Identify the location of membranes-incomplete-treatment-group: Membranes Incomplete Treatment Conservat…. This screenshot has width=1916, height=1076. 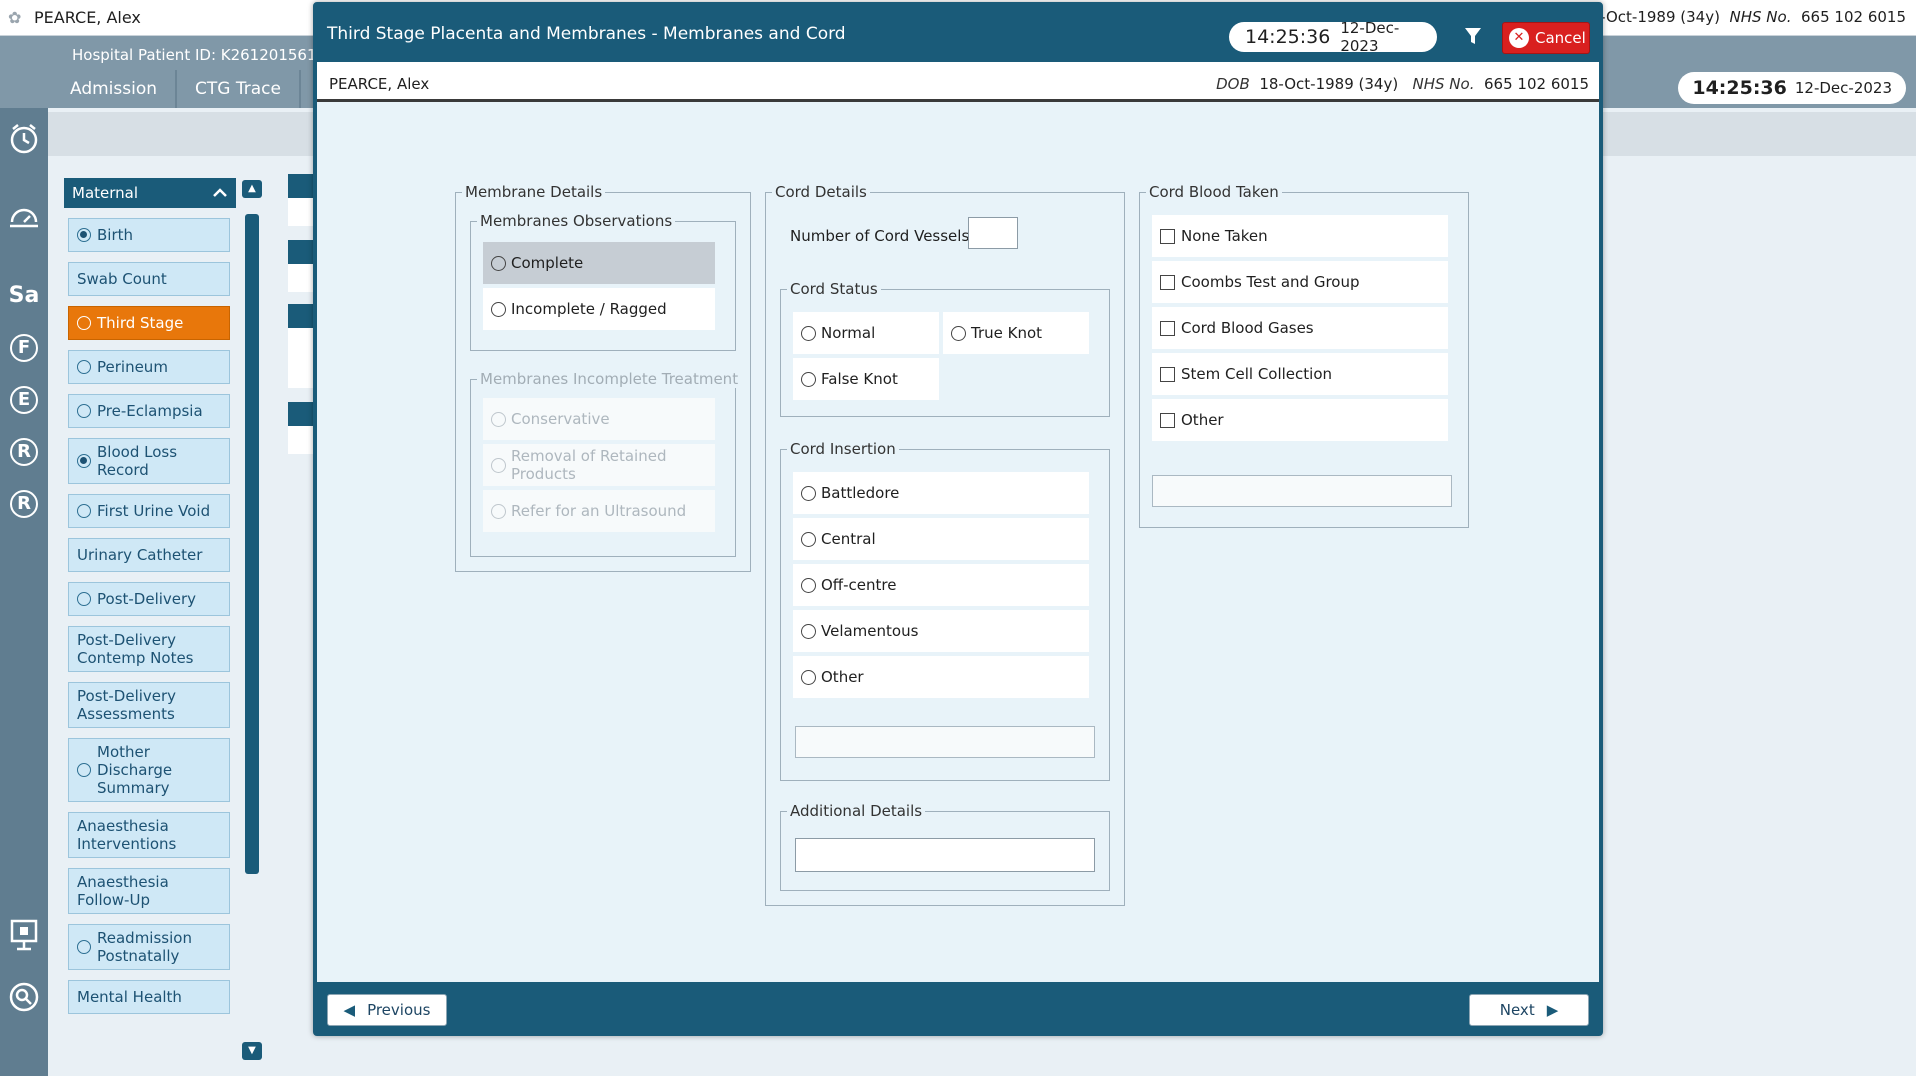
(606, 463).